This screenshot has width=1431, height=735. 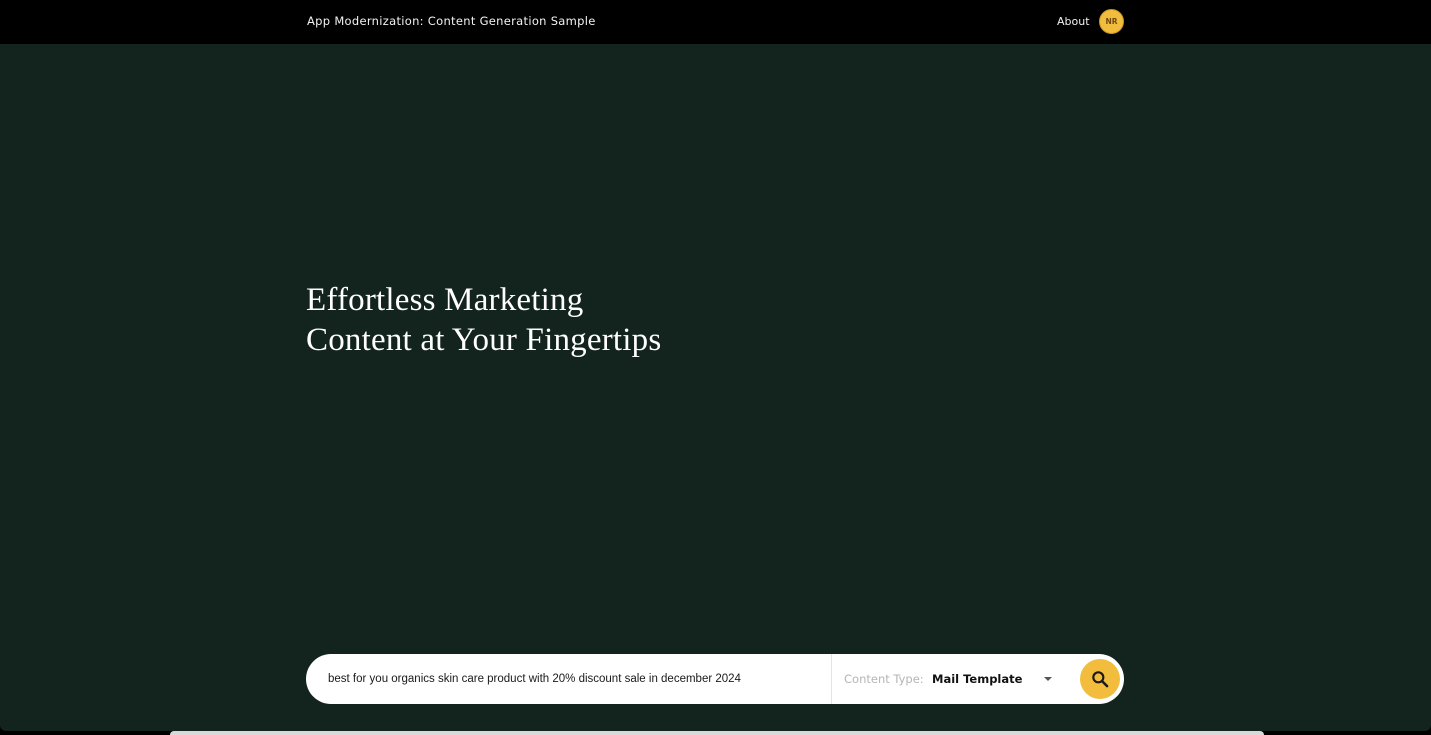 What do you see at coordinates (445, 300) in the screenshot?
I see `headline-line-1: Effortless Marketing` at bounding box center [445, 300].